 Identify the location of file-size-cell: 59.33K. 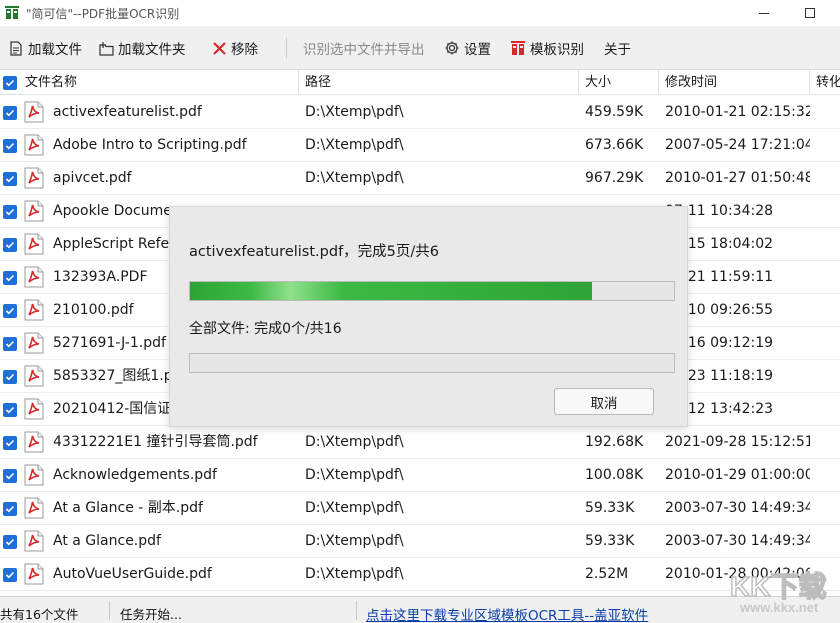
(621, 508).